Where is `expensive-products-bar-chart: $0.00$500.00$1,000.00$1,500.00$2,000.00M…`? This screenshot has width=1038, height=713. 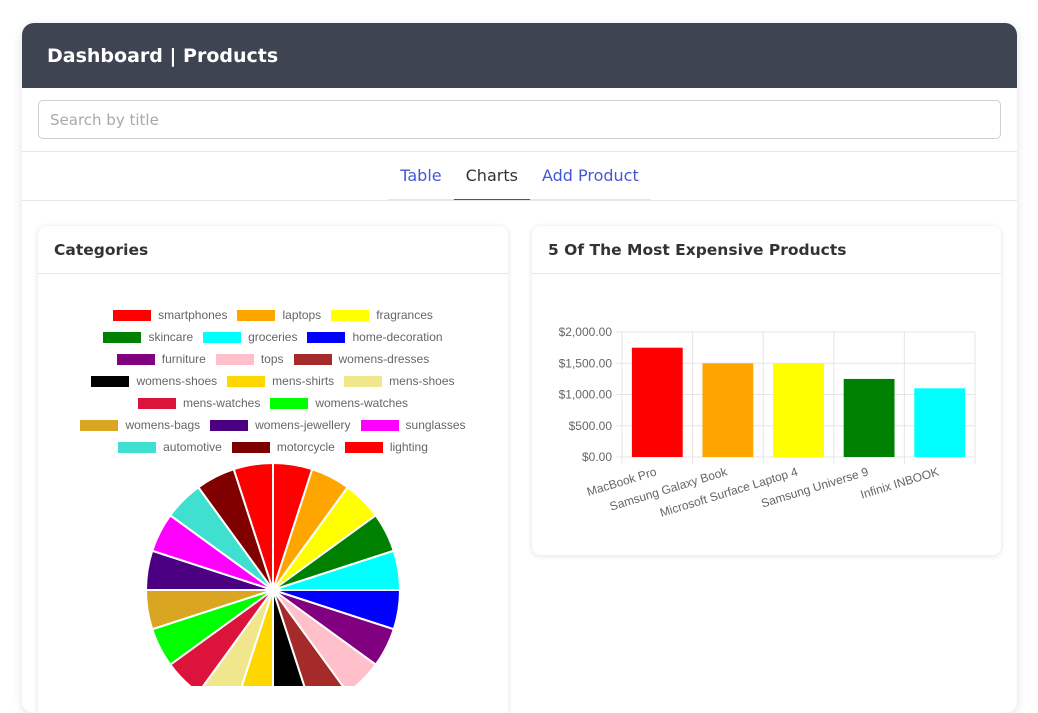 expensive-products-bar-chart: $0.00$500.00$1,000.00$1,500.00$2,000.00M… is located at coordinates (767, 422).